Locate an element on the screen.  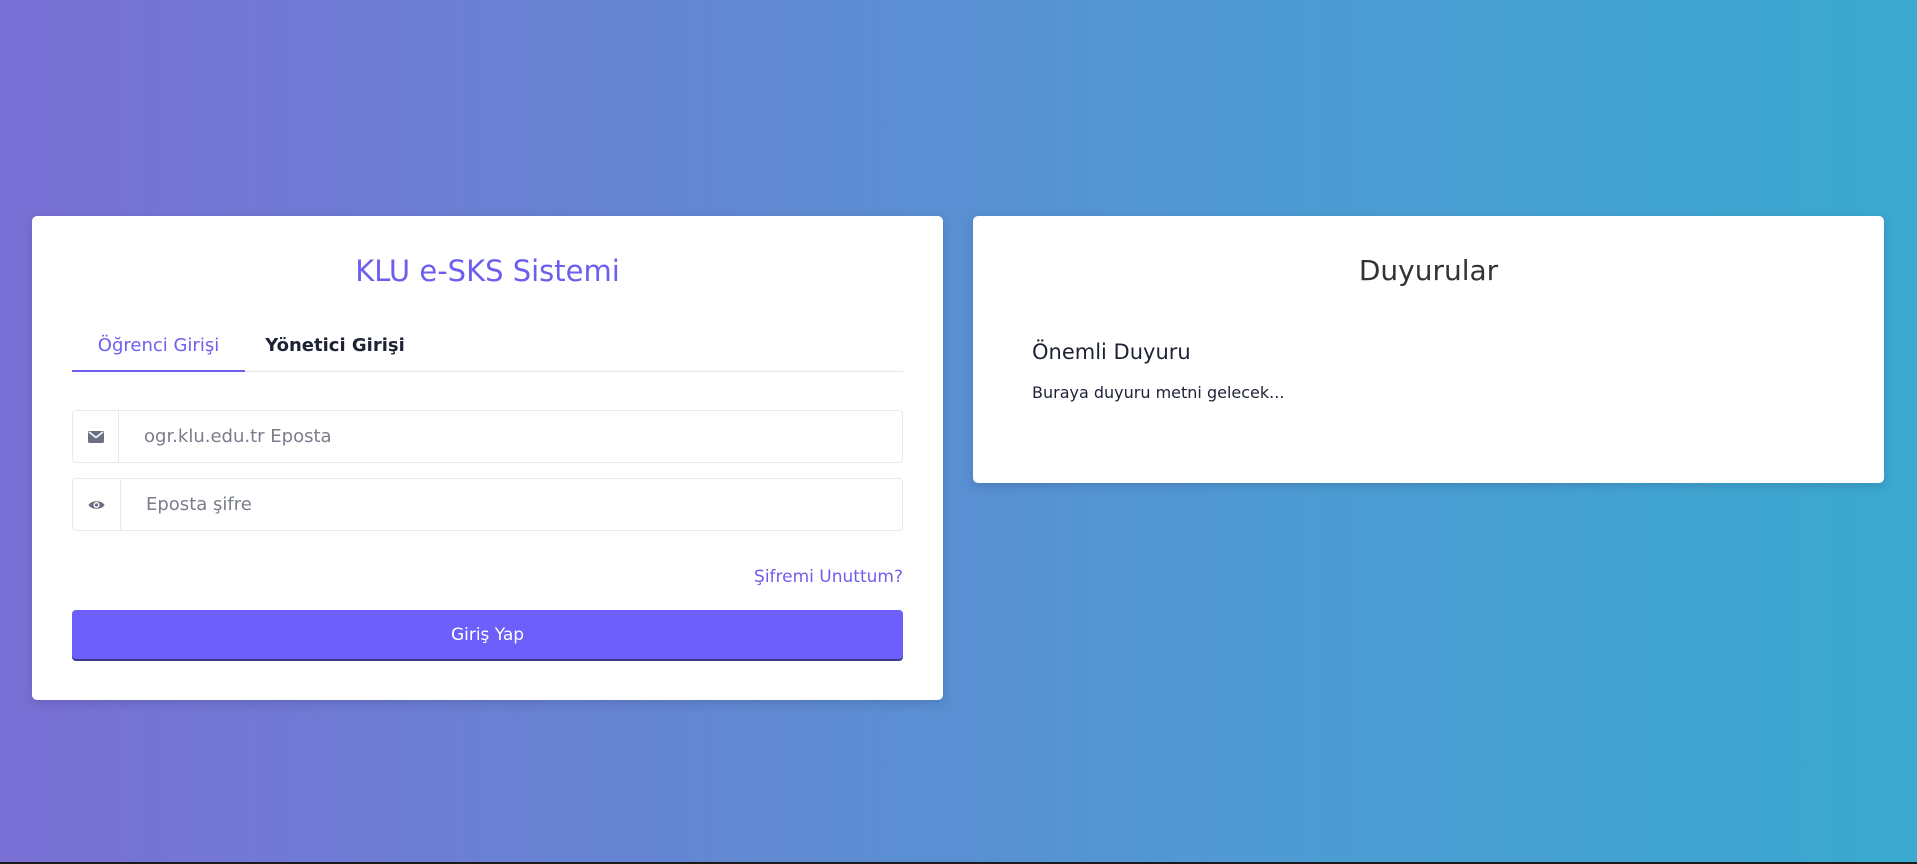
login-tabs: Öğrenci Girişi Yönetici Girişi is located at coordinates (487, 348).